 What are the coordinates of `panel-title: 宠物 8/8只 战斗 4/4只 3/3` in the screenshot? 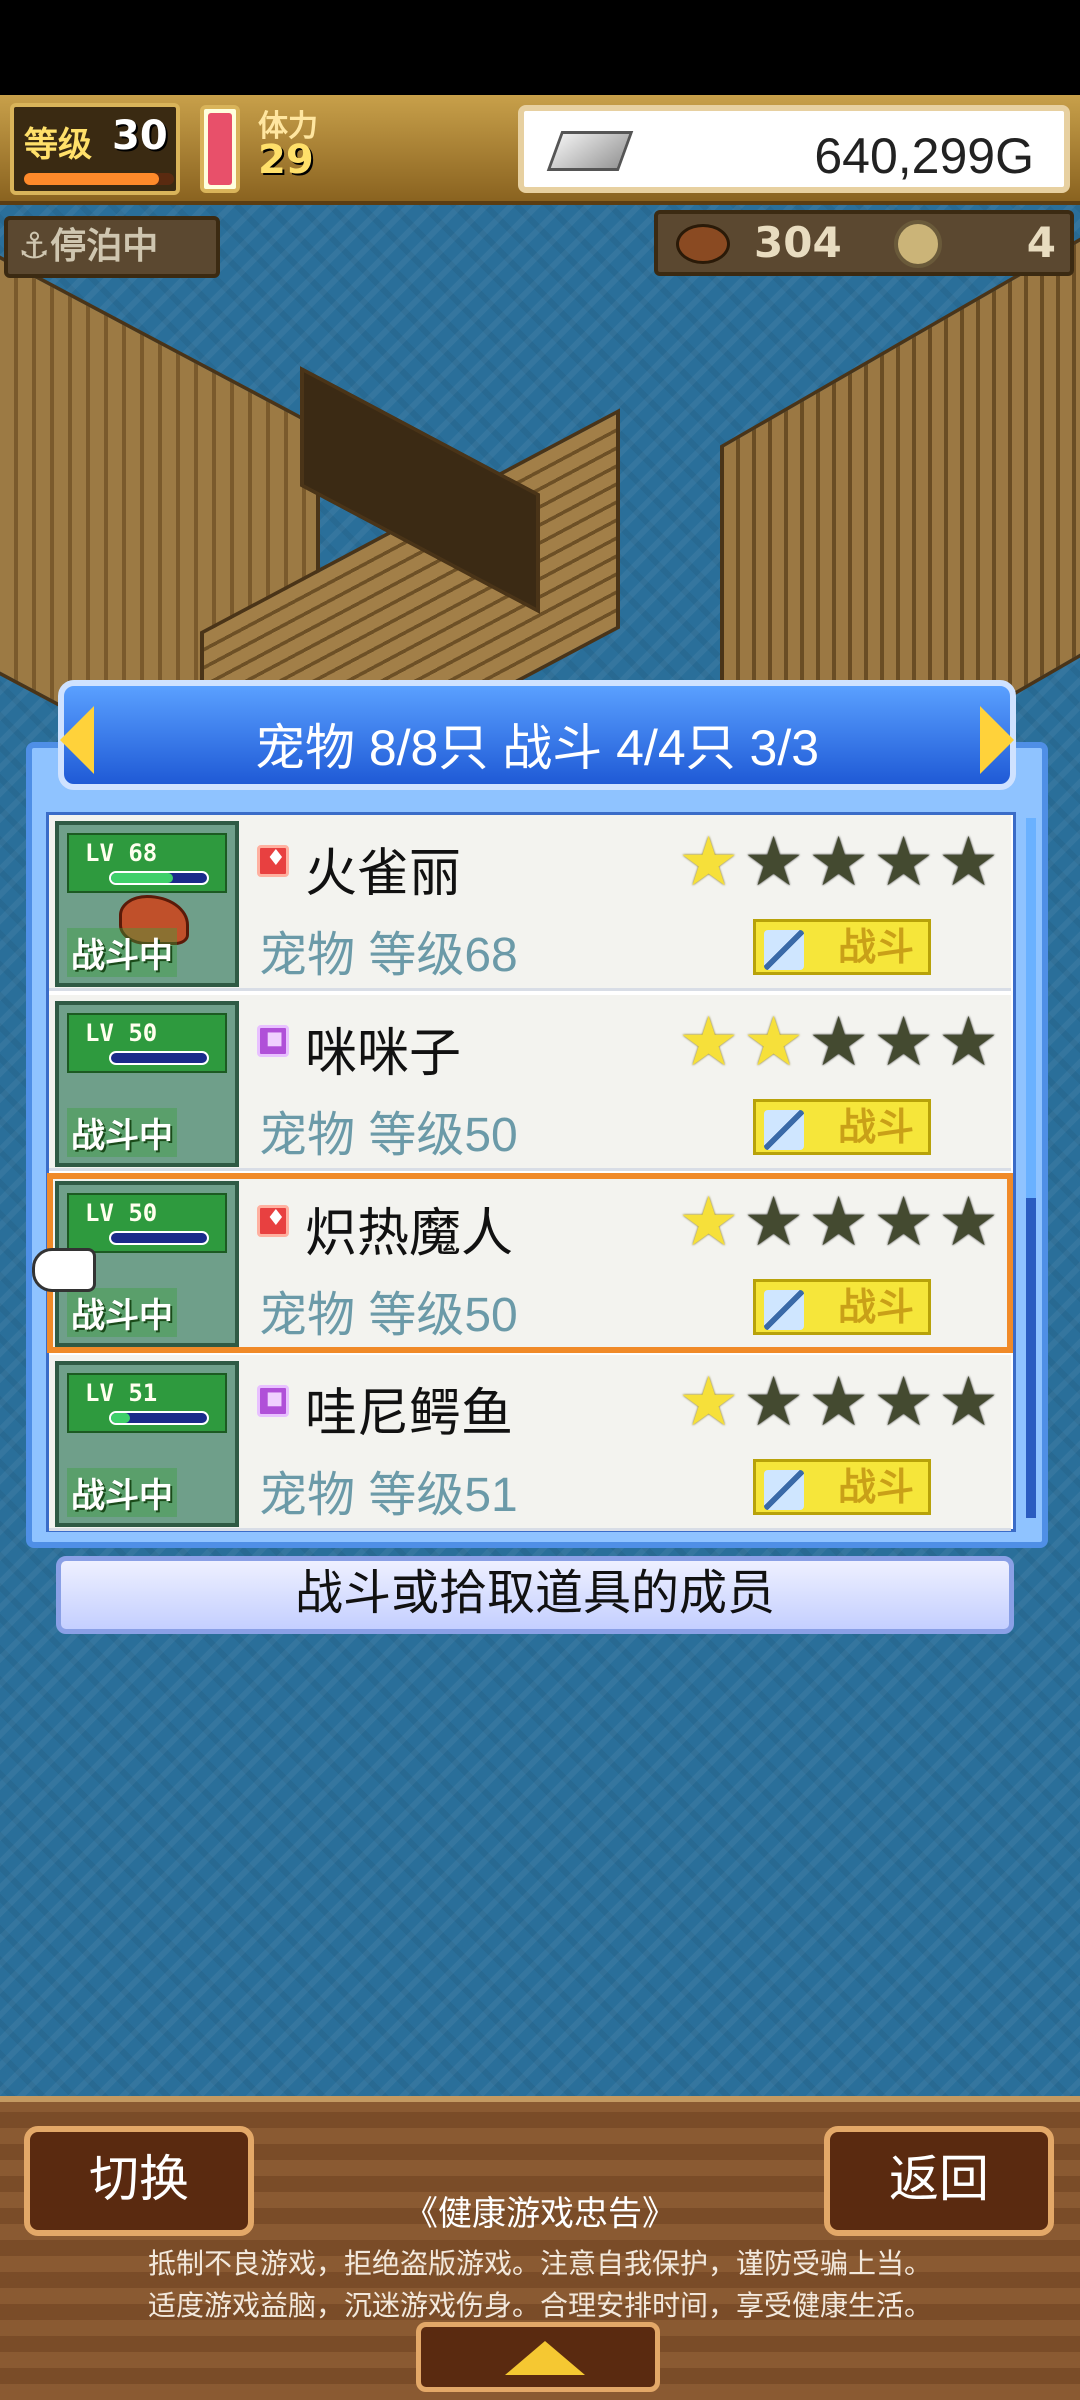 It's located at (537, 748).